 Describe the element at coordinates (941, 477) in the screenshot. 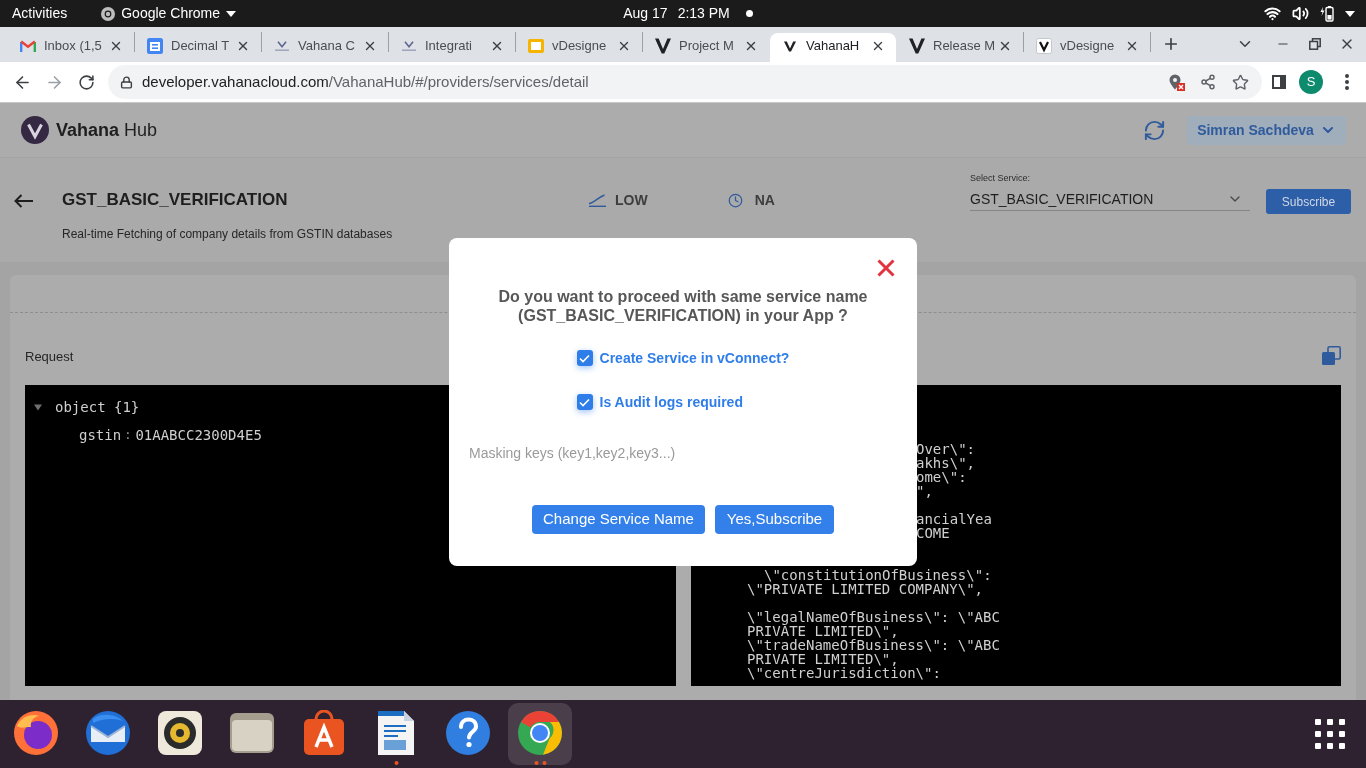

I see `code-line: ome\":` at that location.